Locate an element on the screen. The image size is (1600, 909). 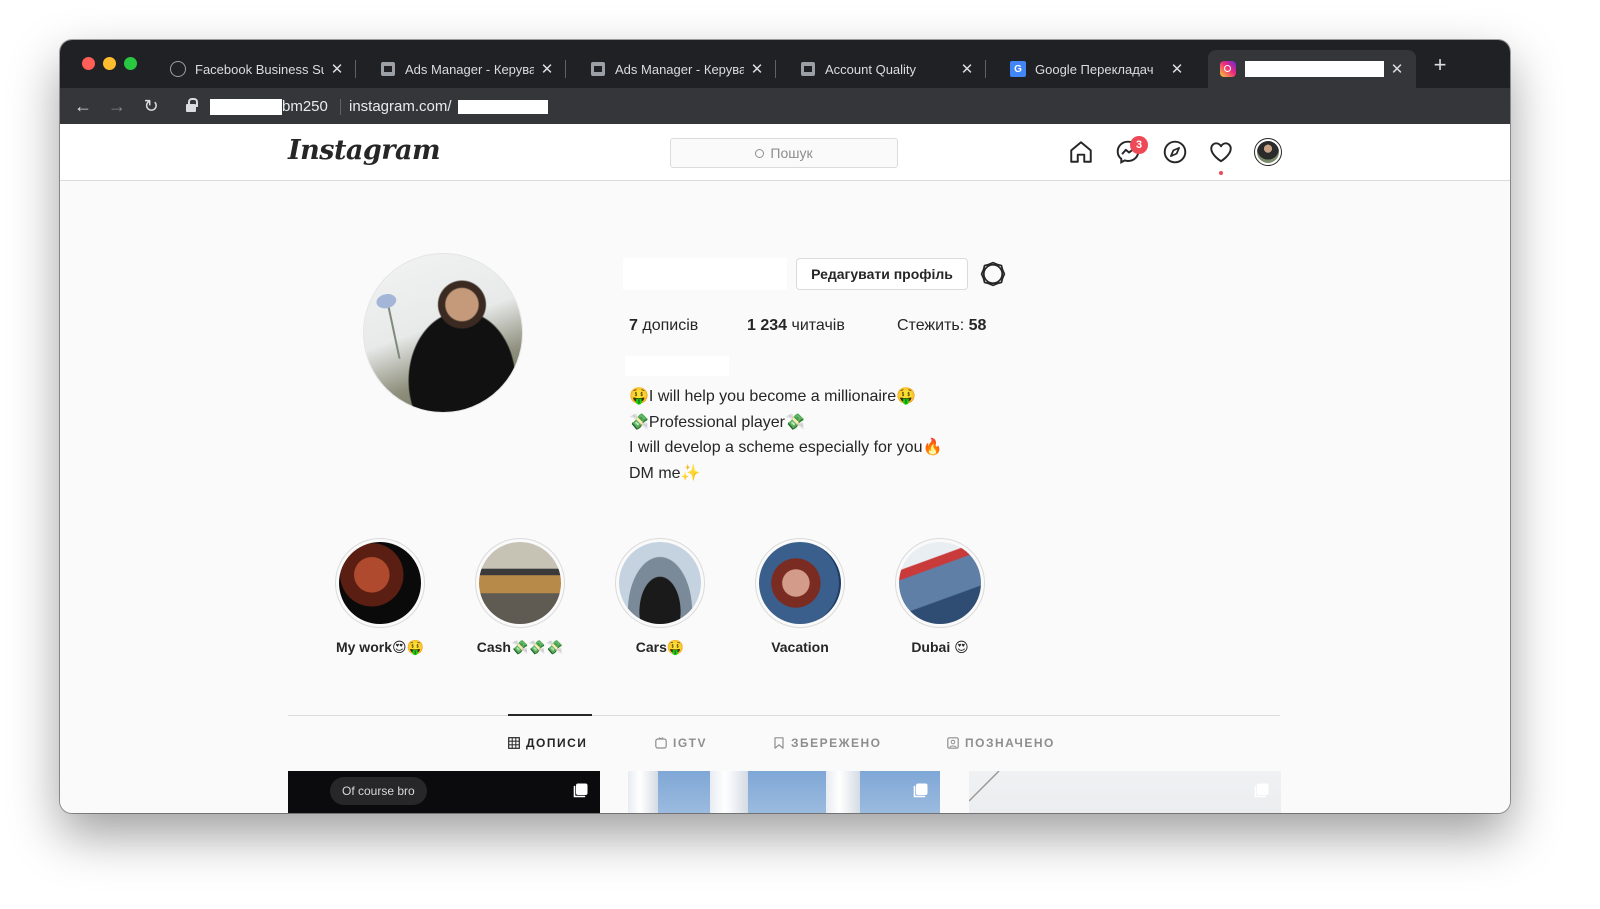
explore-icon is located at coordinates (1175, 152).